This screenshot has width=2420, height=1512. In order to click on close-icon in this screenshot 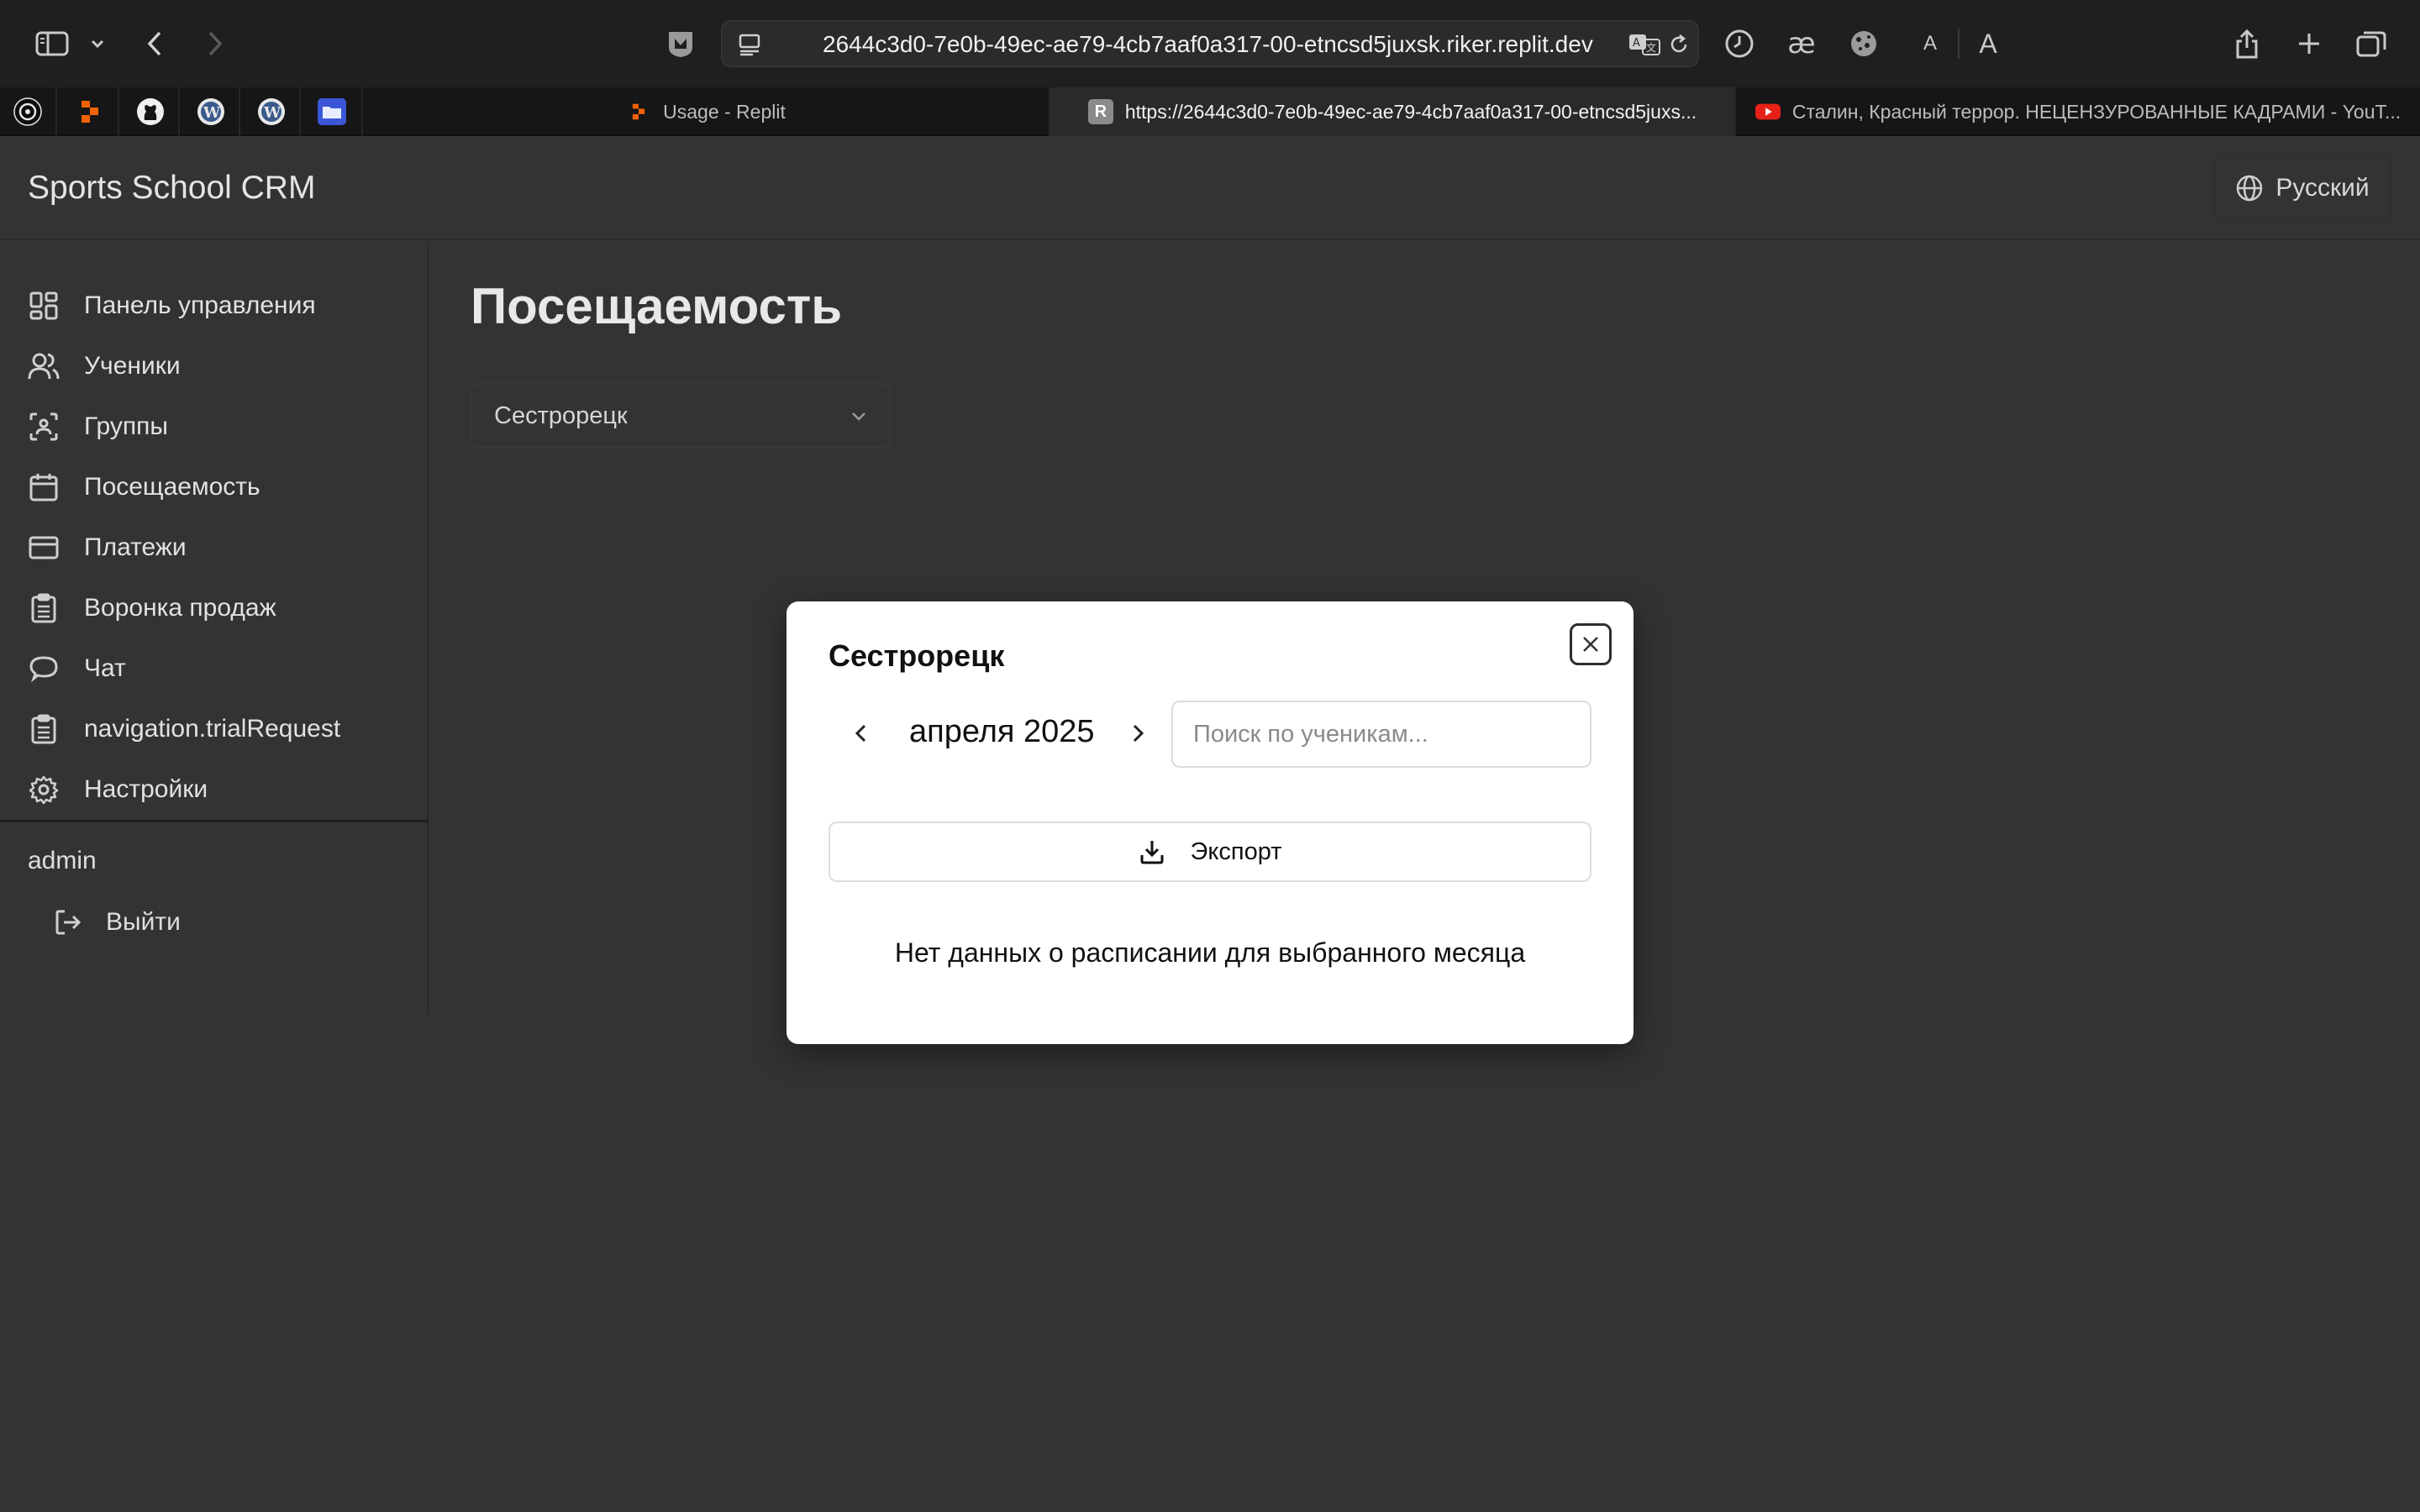, I will do `click(1591, 644)`.